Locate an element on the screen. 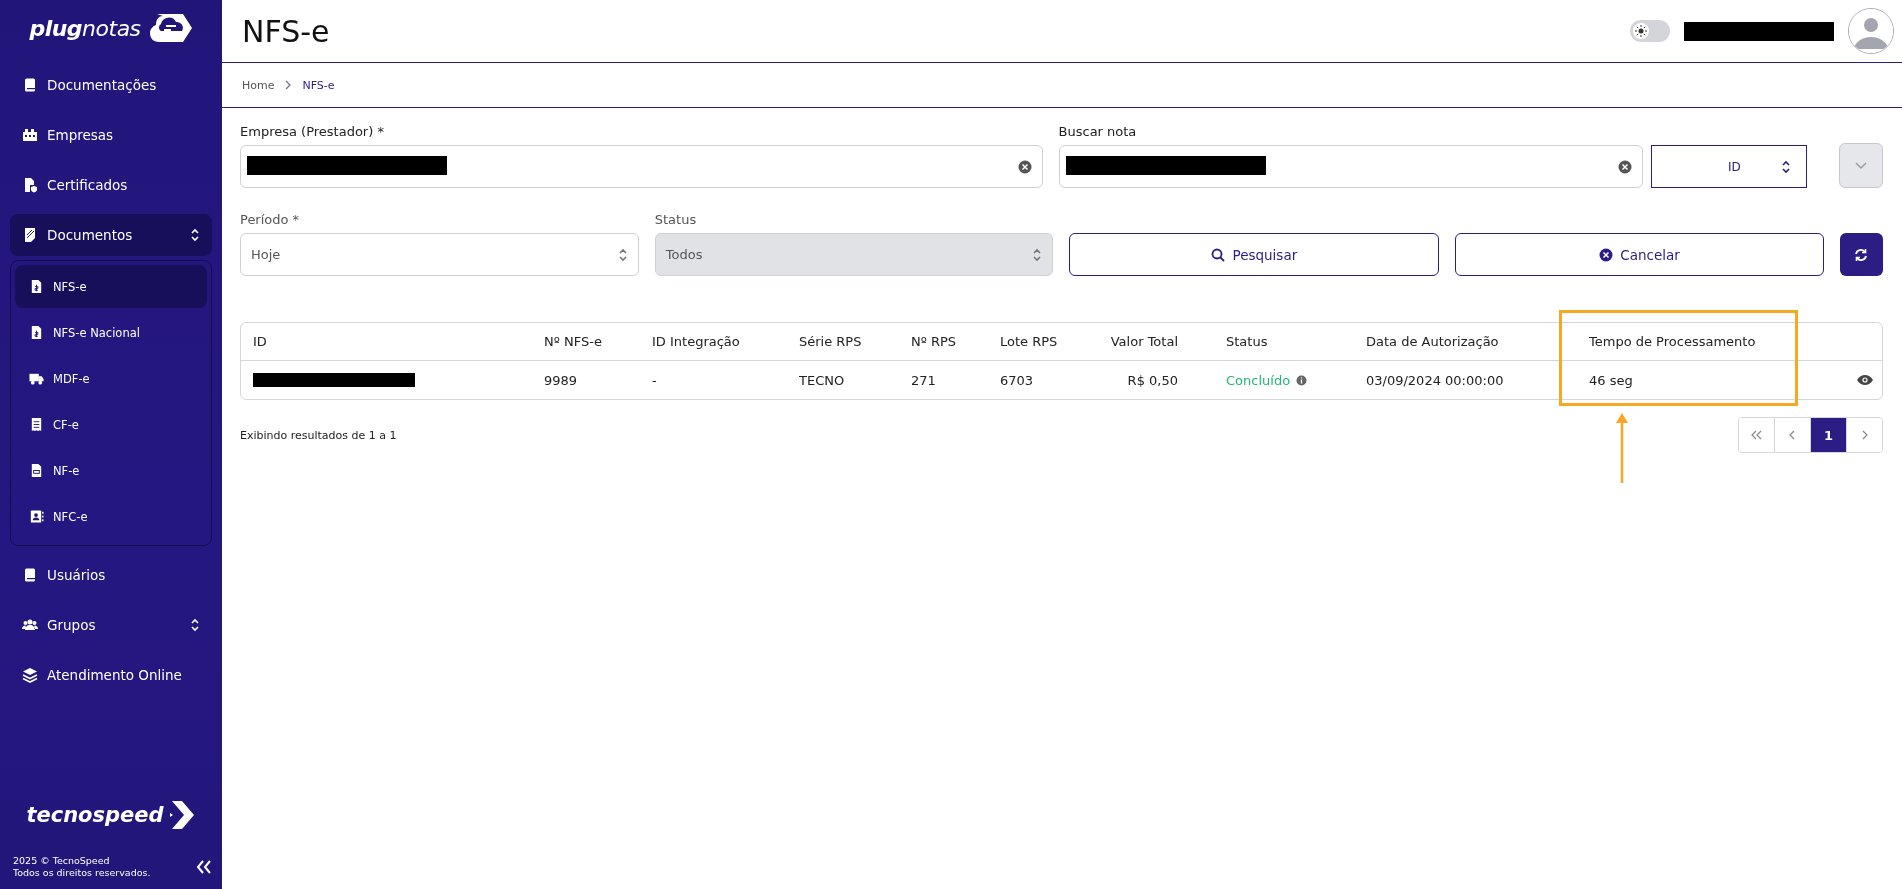 The image size is (1902, 889). submenu-item: NFC-e is located at coordinates (111, 516).